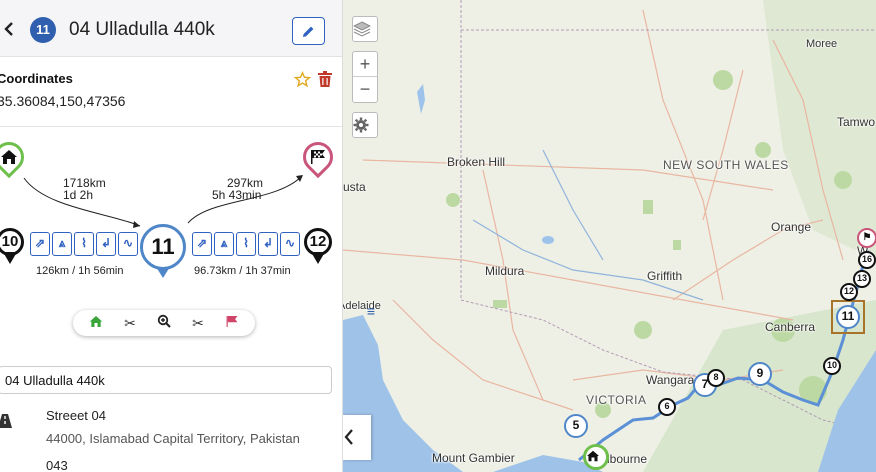  Describe the element at coordinates (365, 89) in the screenshot. I see `zoom-out-button: −` at that location.